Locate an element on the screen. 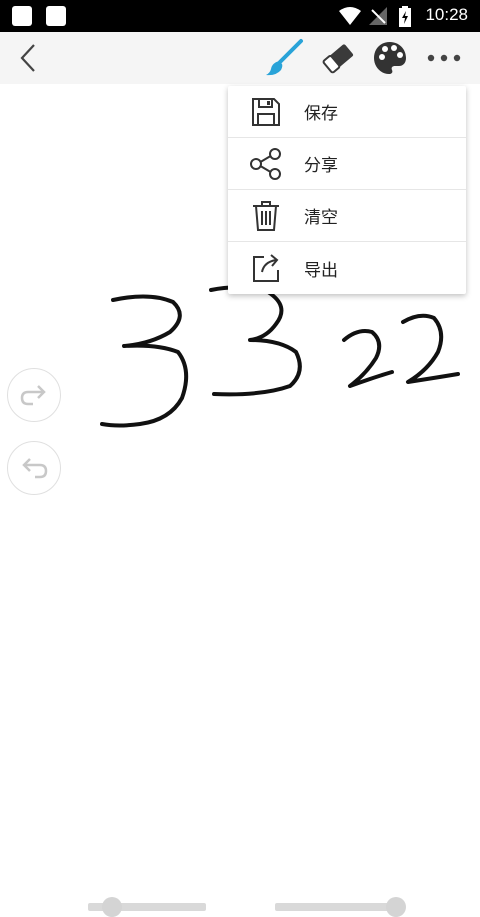  undo-icon is located at coordinates (35, 468).